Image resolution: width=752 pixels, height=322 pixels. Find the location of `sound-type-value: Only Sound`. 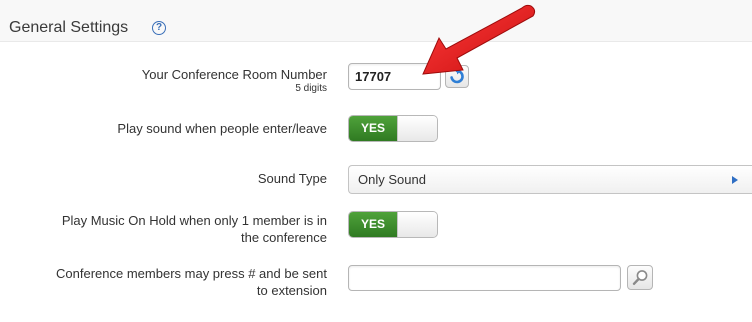

sound-type-value: Only Sound is located at coordinates (392, 179).